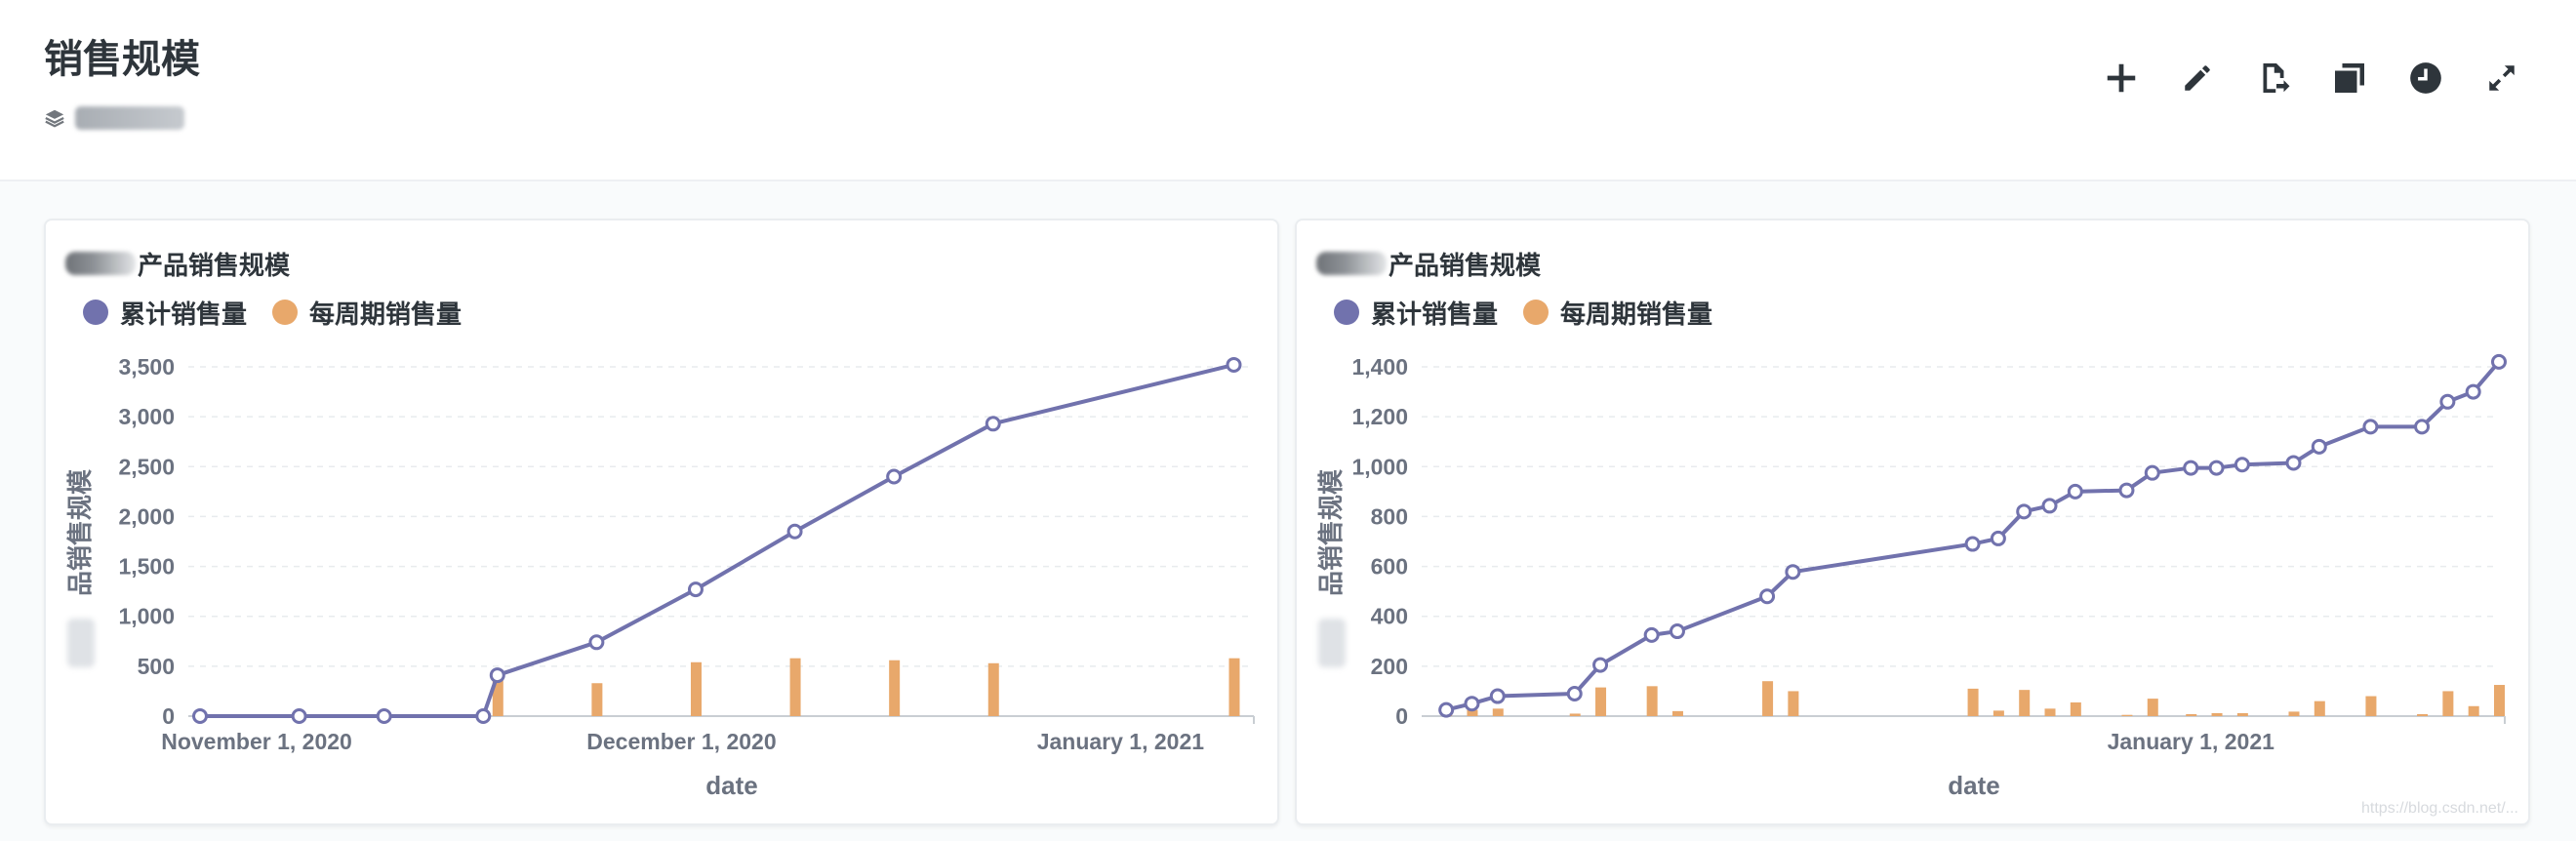 This screenshot has width=2576, height=841. I want to click on share-dashboard-button, so click(2273, 78).